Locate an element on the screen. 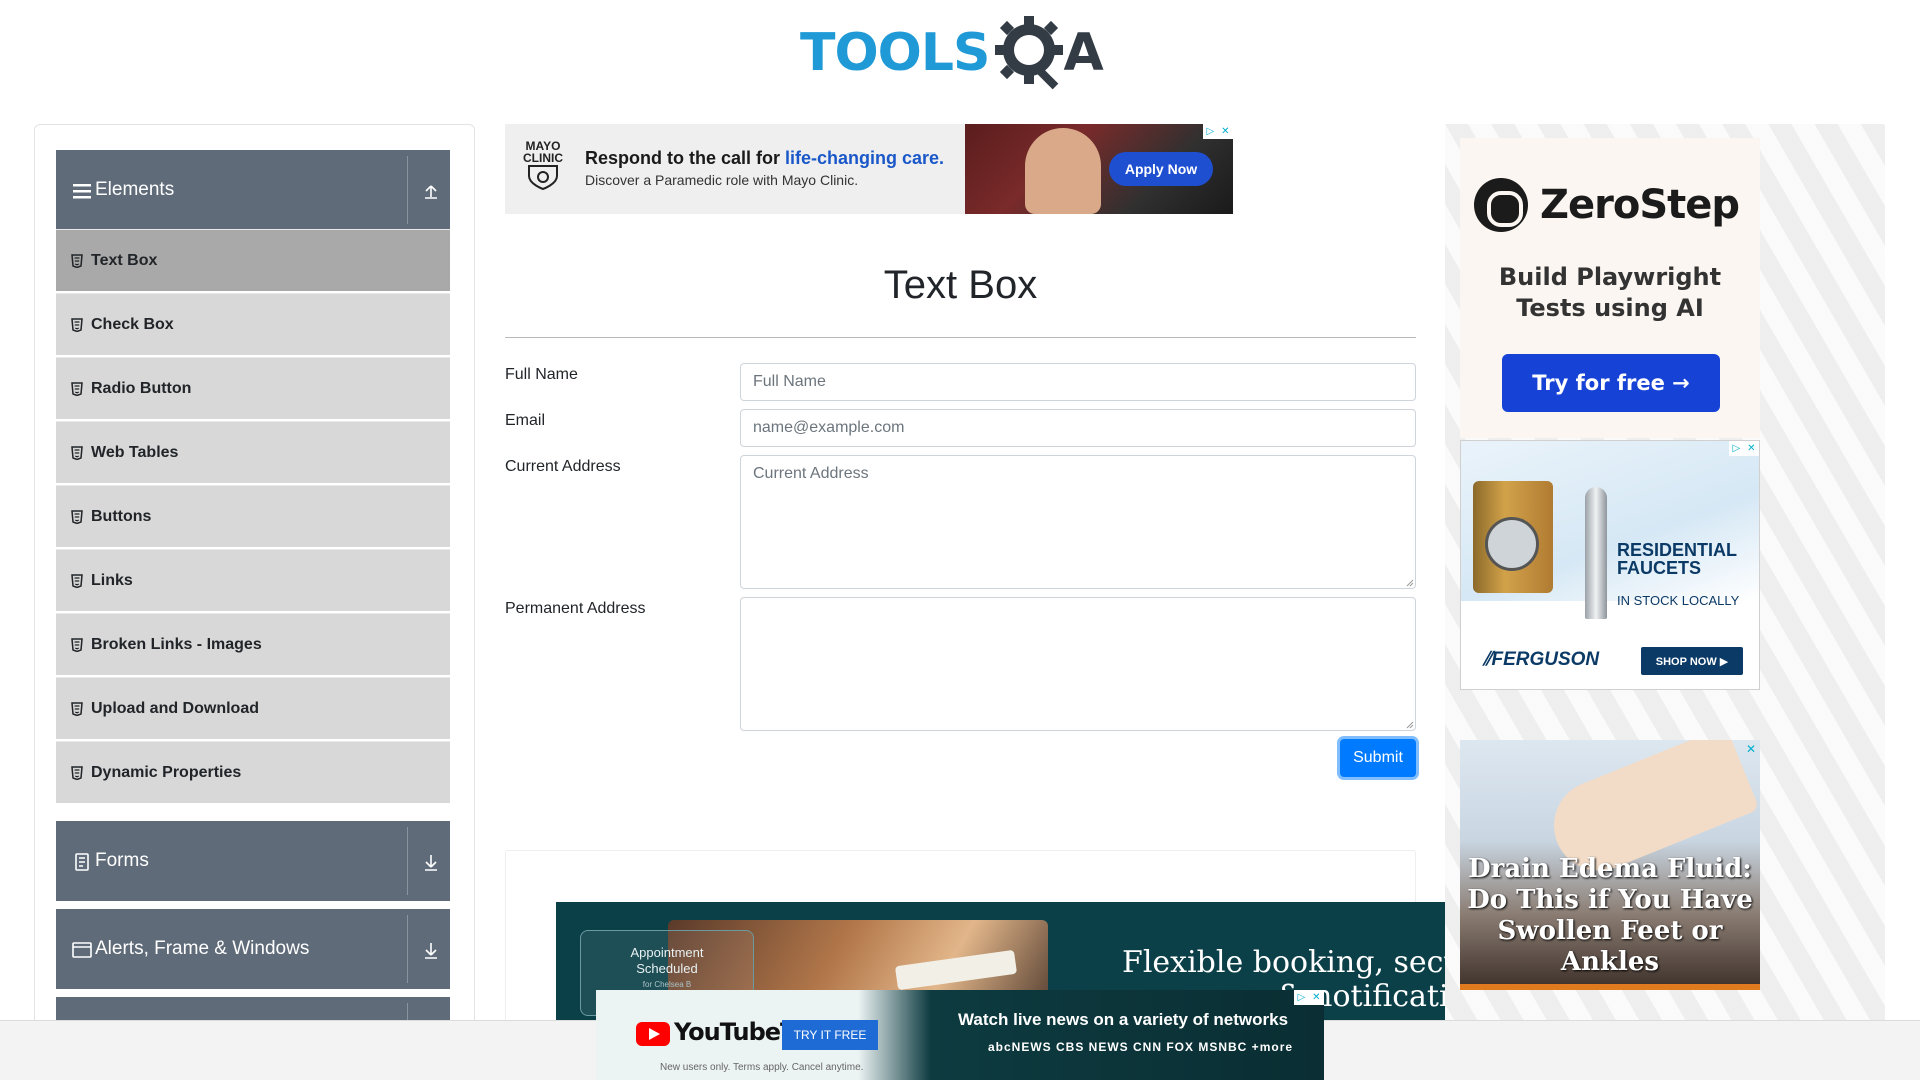 Image resolution: width=1920 pixels, height=1080 pixels. sidebar-item-label: Broken Links - Images is located at coordinates (176, 644).